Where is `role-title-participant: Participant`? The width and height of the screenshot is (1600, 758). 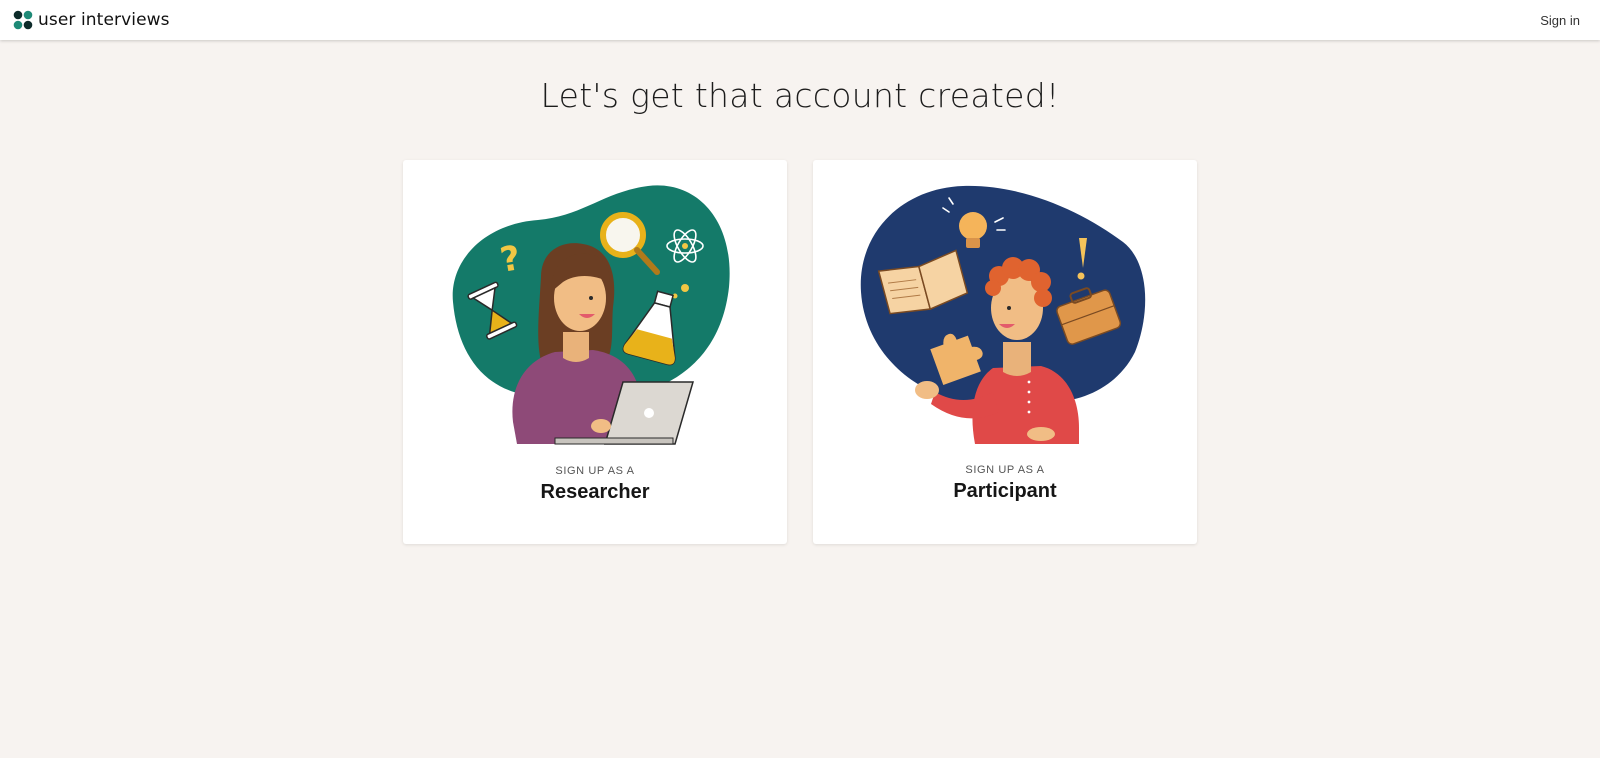 role-title-participant: Participant is located at coordinates (1005, 491).